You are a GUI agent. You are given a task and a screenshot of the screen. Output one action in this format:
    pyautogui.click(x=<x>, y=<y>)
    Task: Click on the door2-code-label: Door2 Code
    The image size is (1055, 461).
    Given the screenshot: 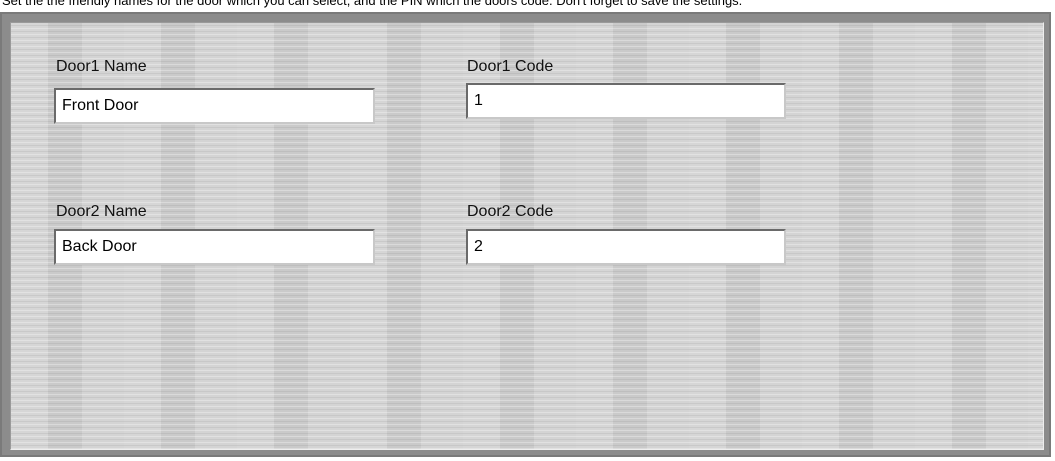 What is the action you would take?
    pyautogui.click(x=510, y=211)
    